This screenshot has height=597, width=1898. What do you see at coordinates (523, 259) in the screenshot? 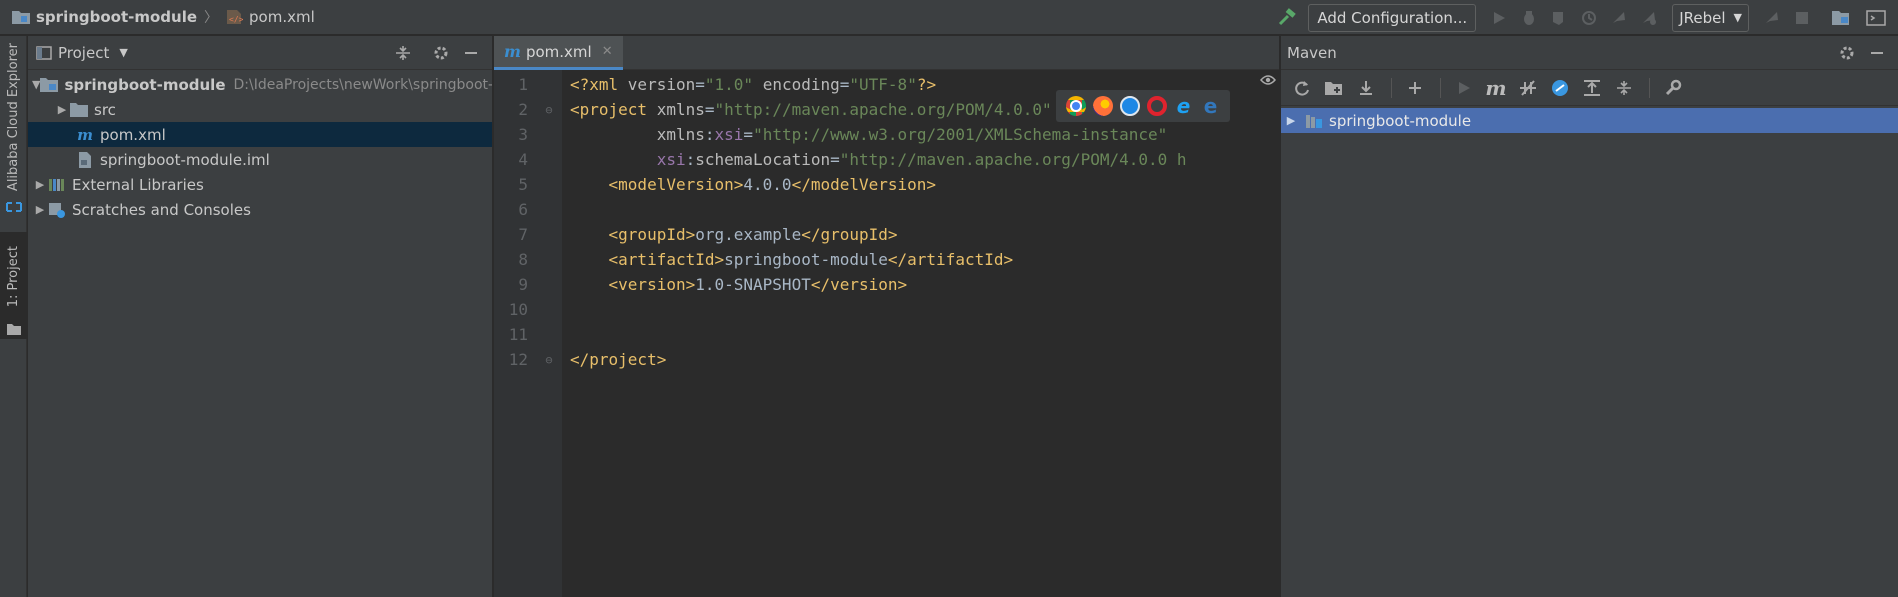
I see `line-number: 8` at bounding box center [523, 259].